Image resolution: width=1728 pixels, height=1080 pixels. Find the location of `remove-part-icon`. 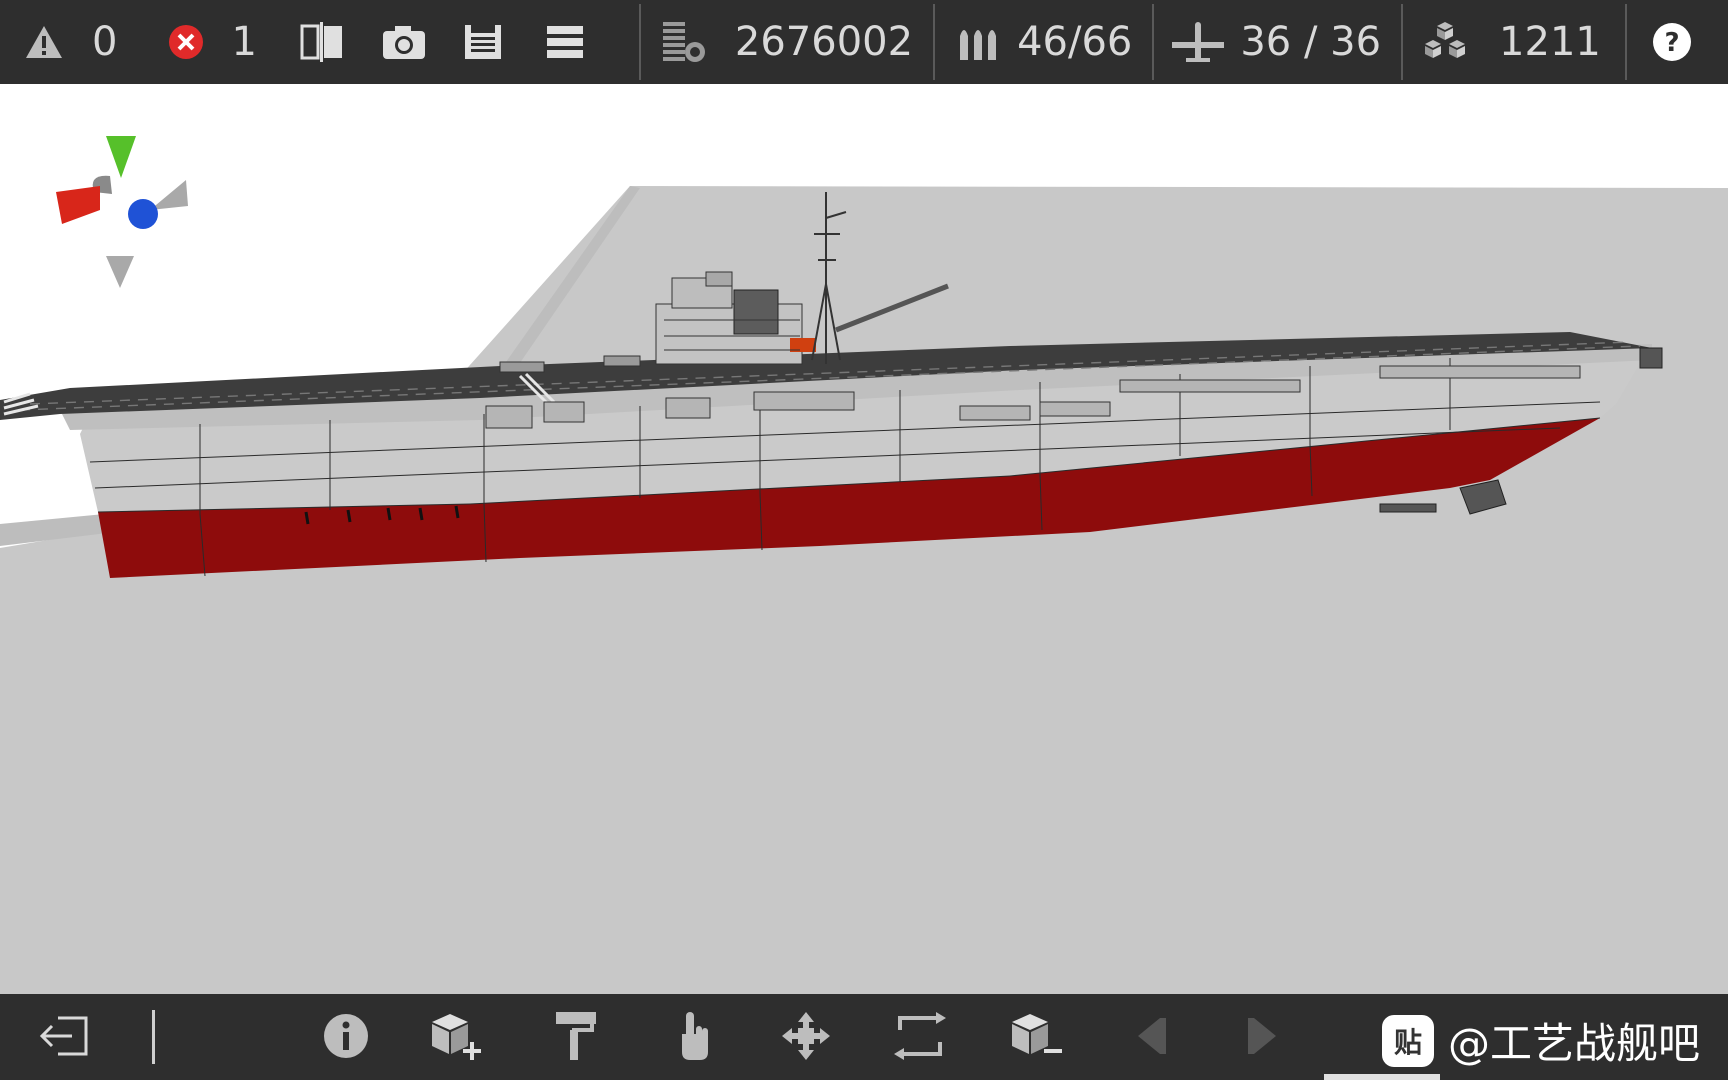

remove-part-icon is located at coordinates (1037, 1034).